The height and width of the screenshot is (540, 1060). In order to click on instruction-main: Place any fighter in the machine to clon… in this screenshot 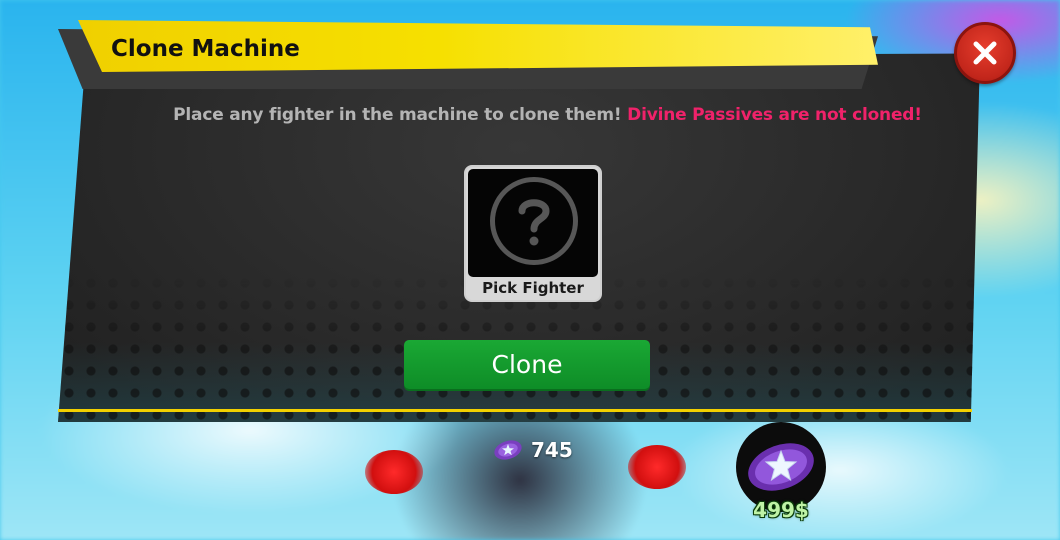, I will do `click(397, 115)`.